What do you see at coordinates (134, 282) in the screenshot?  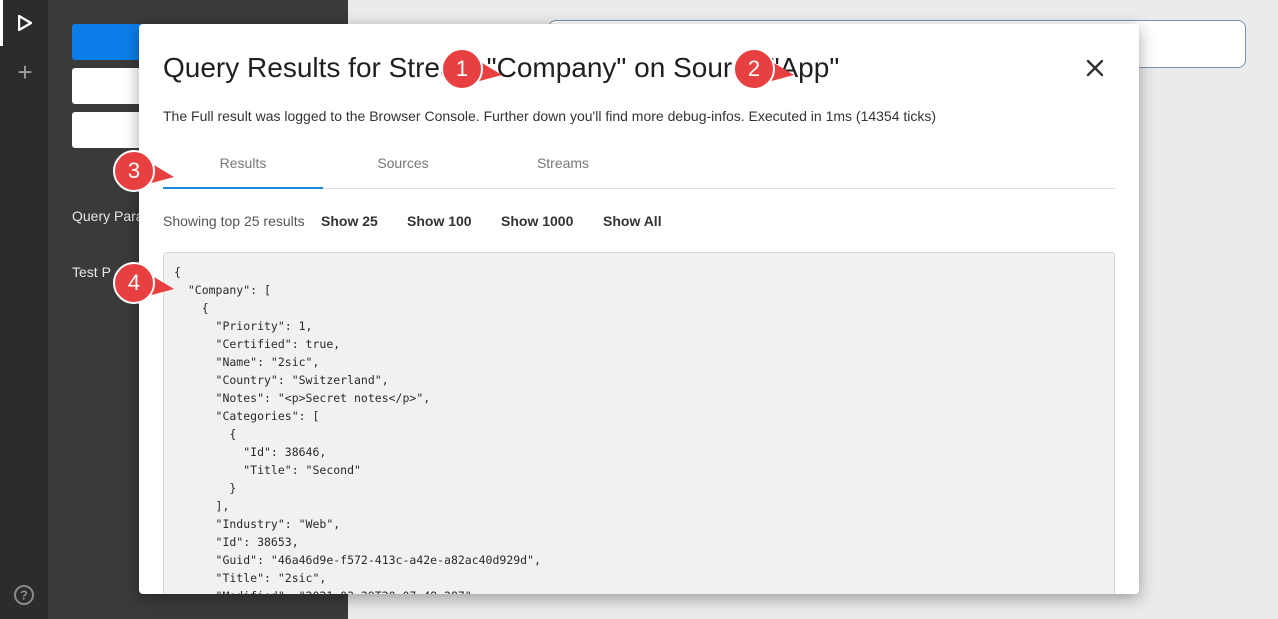 I see `callout-number: 4` at bounding box center [134, 282].